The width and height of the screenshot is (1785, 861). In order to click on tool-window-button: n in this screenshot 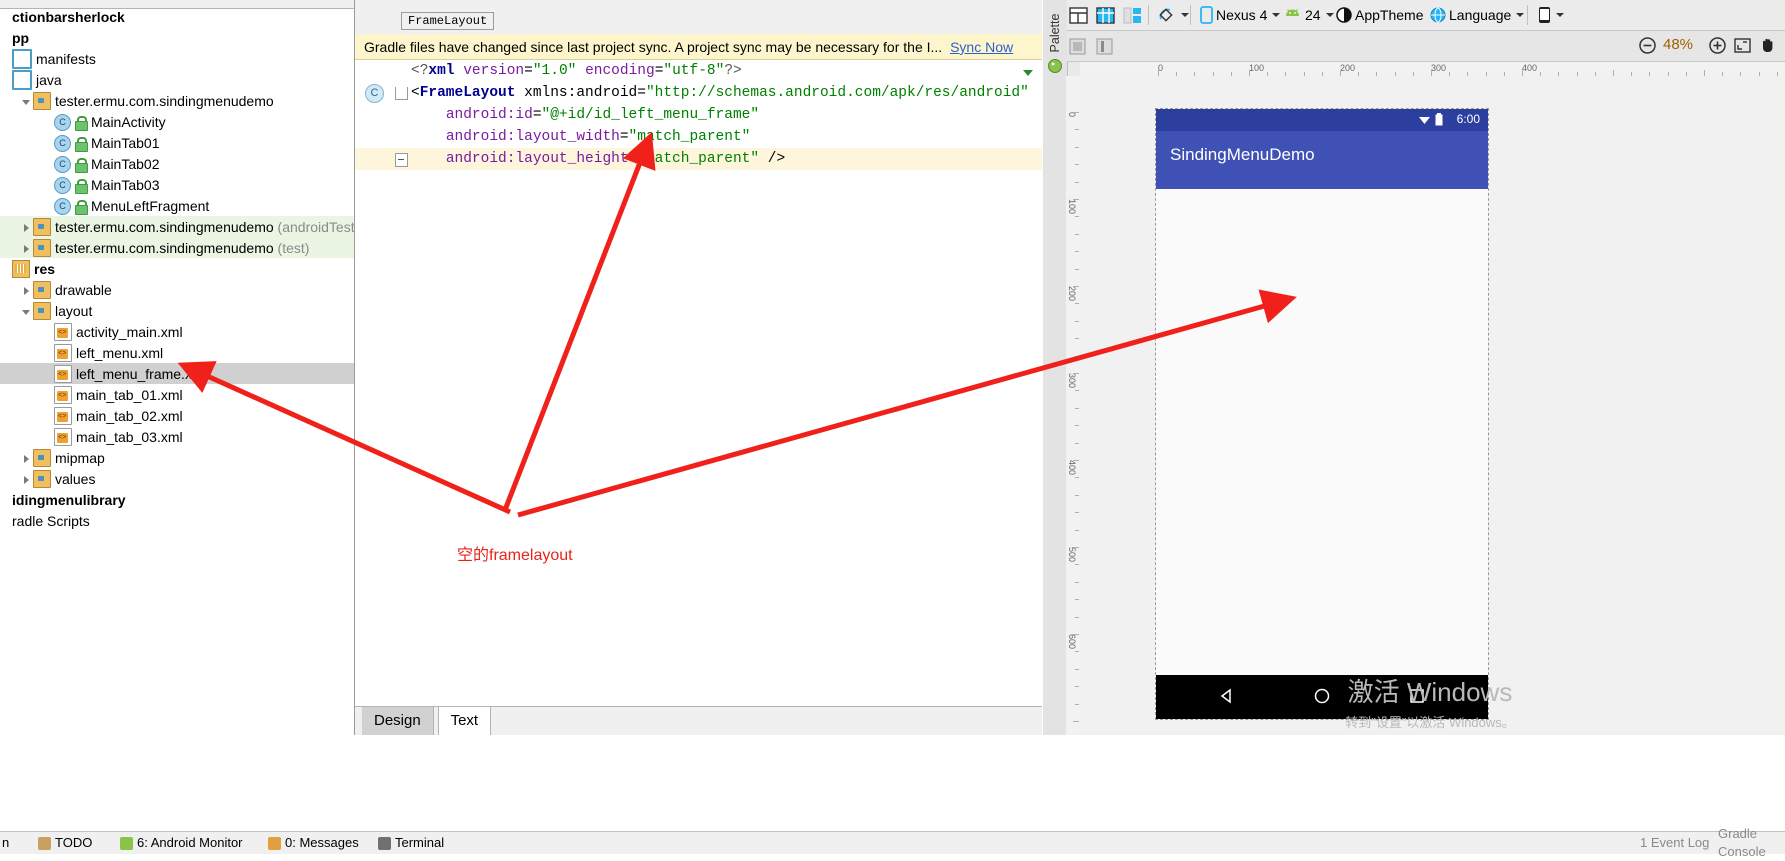, I will do `click(5, 843)`.